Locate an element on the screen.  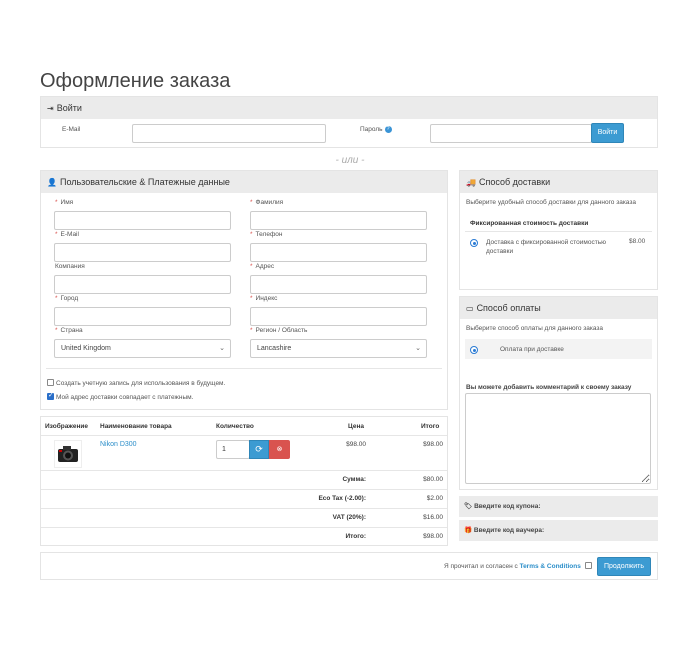
continue-button: Продолжить is located at coordinates (624, 566).